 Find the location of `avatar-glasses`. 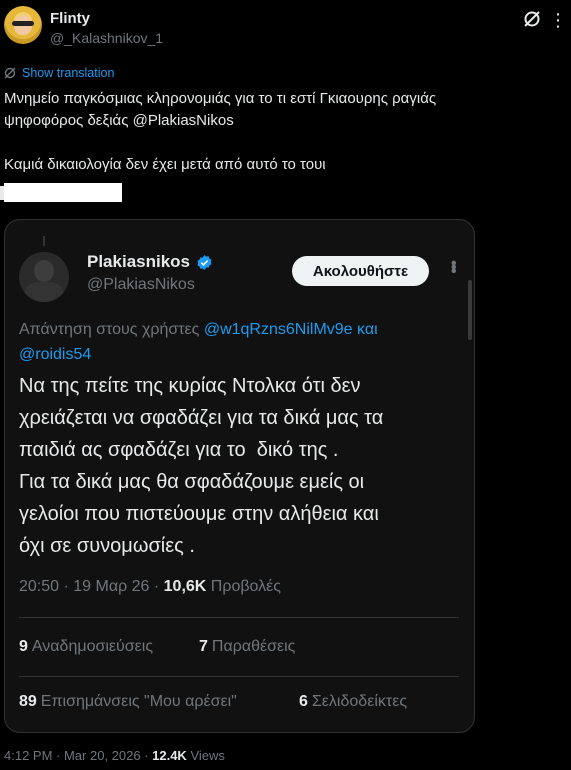

avatar-glasses is located at coordinates (23, 23).